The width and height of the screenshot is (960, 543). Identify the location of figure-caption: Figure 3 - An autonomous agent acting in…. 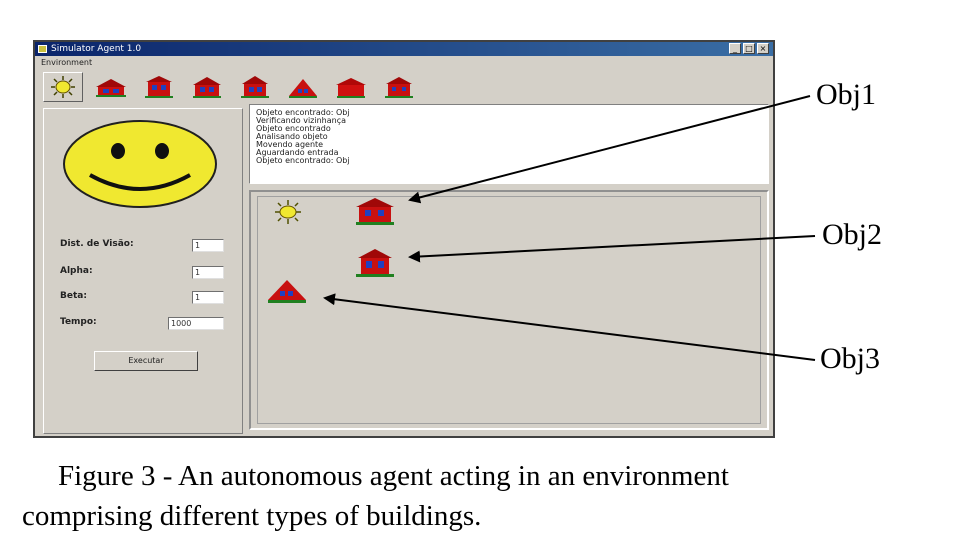
(487, 496).